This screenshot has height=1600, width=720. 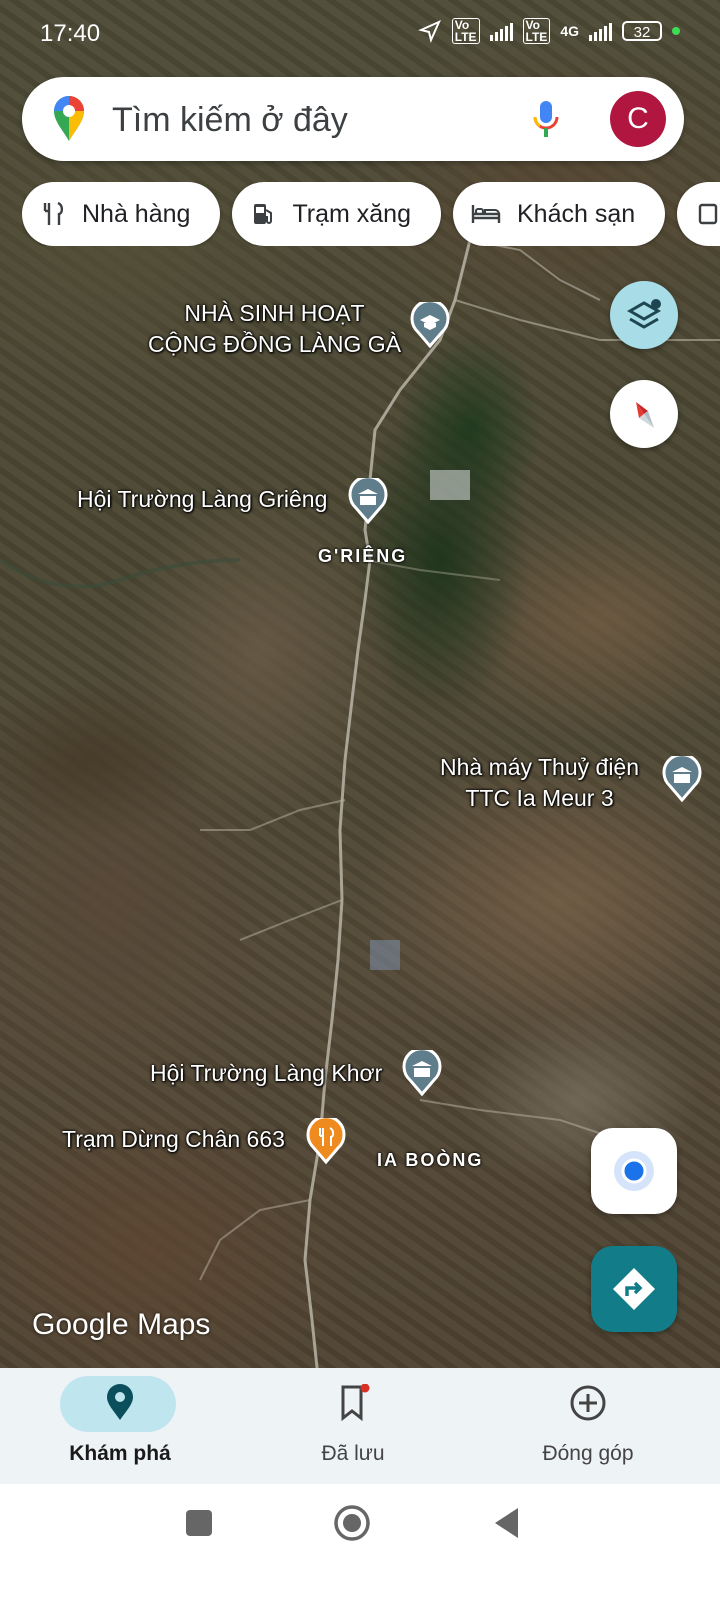 I want to click on battery-icon: 32, so click(x=642, y=31).